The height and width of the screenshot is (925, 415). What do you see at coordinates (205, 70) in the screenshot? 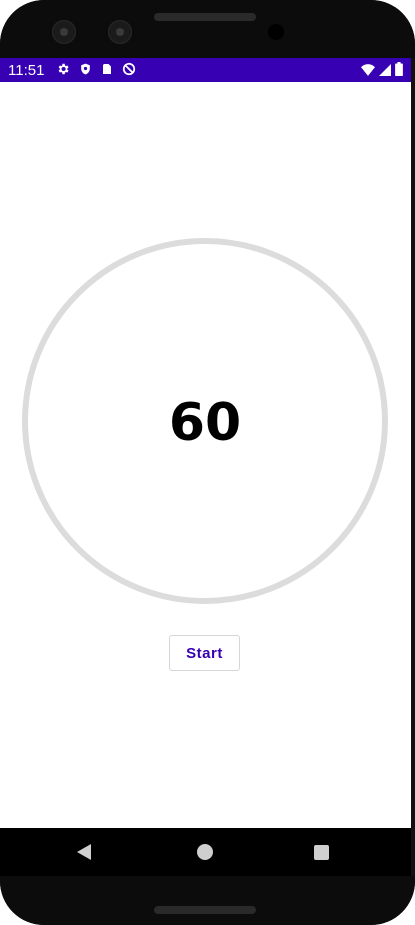
I see `status-bar: 11:51` at bounding box center [205, 70].